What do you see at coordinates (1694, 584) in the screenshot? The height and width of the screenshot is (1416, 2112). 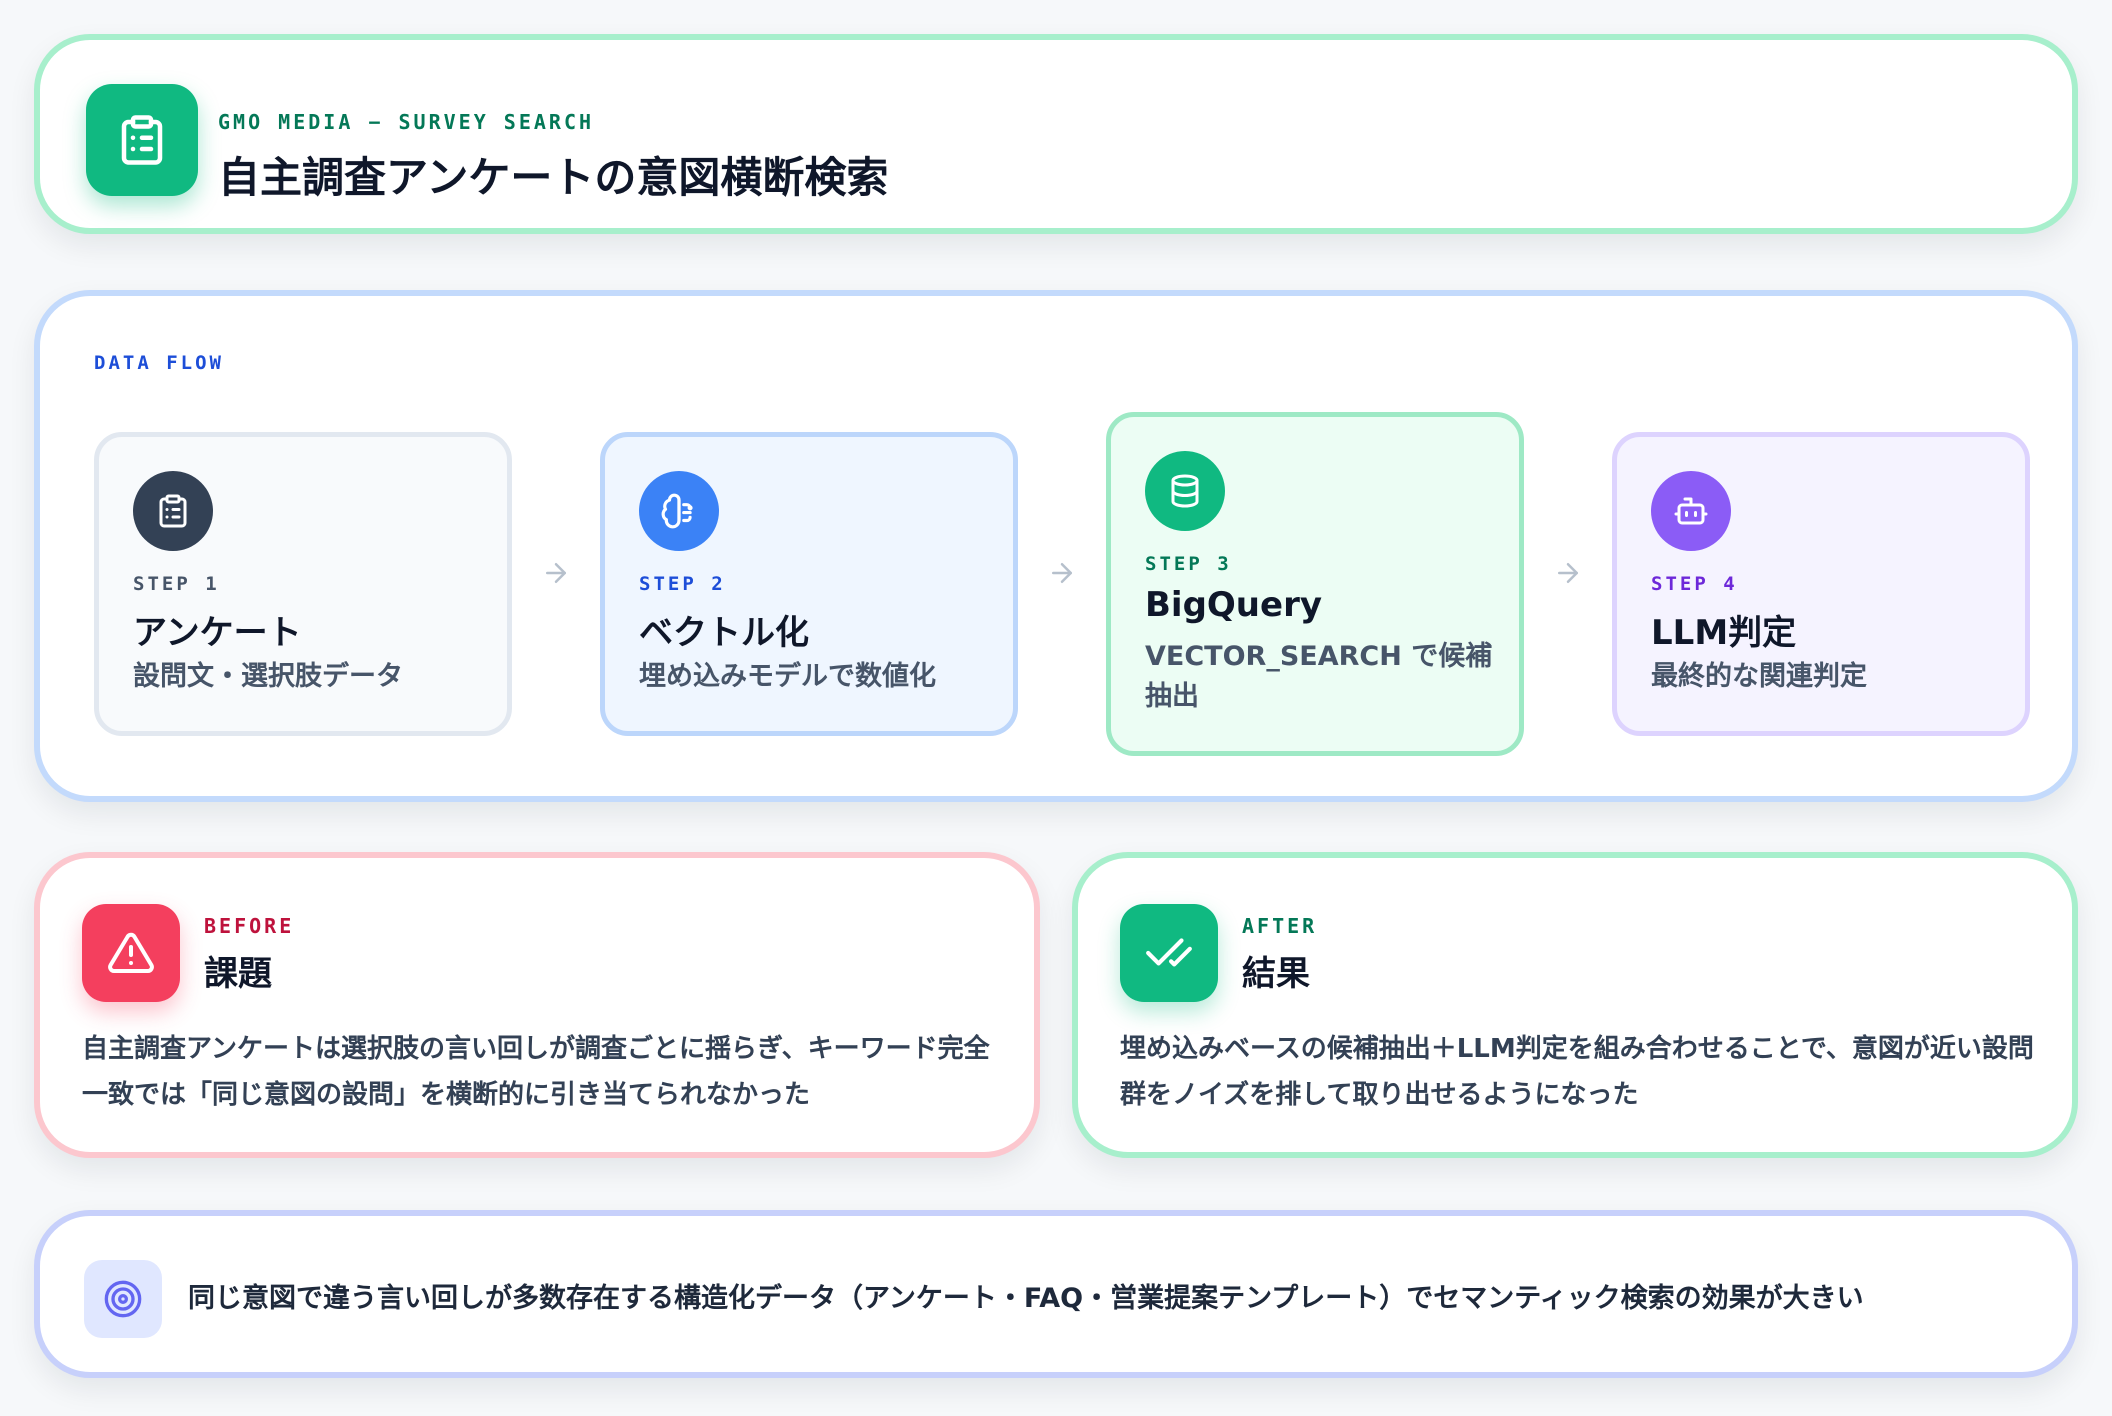 I see `step-number: STEP 4` at bounding box center [1694, 584].